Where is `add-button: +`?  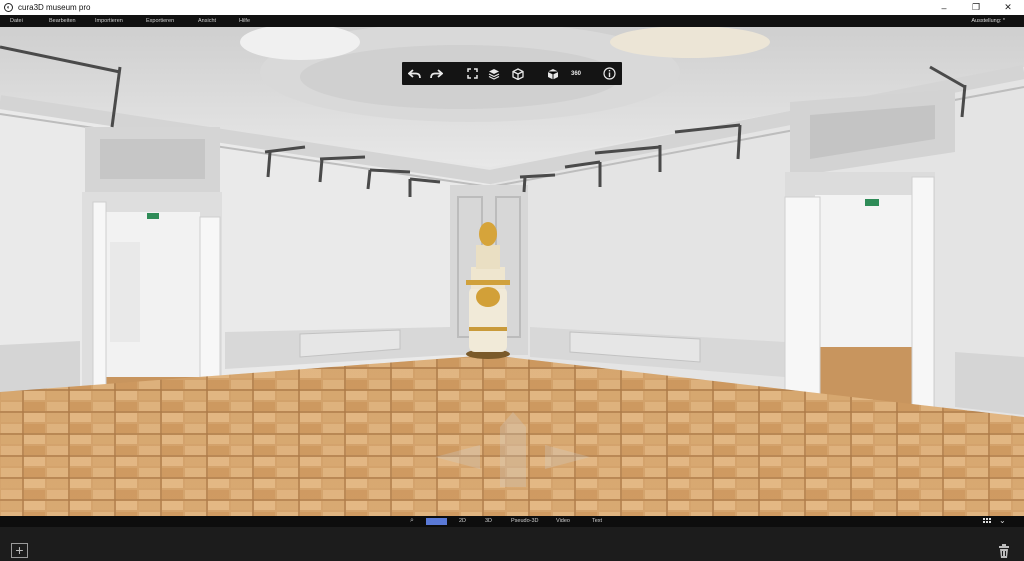 add-button: + is located at coordinates (19, 550).